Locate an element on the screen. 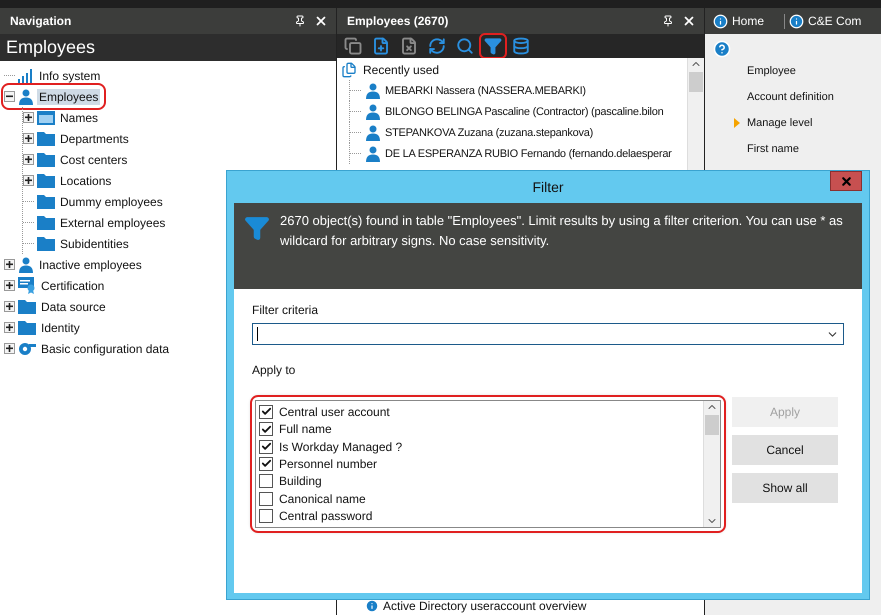 This screenshot has width=881, height=615. filter-criteria-combobox is located at coordinates (548, 334).